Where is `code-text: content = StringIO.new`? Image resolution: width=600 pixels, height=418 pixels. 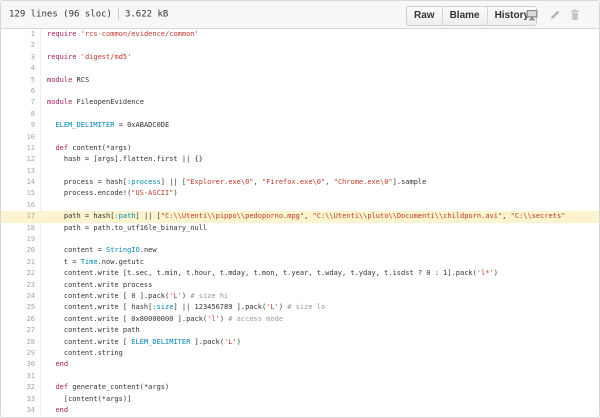
code-text: content = StringIO.new is located at coordinates (102, 250).